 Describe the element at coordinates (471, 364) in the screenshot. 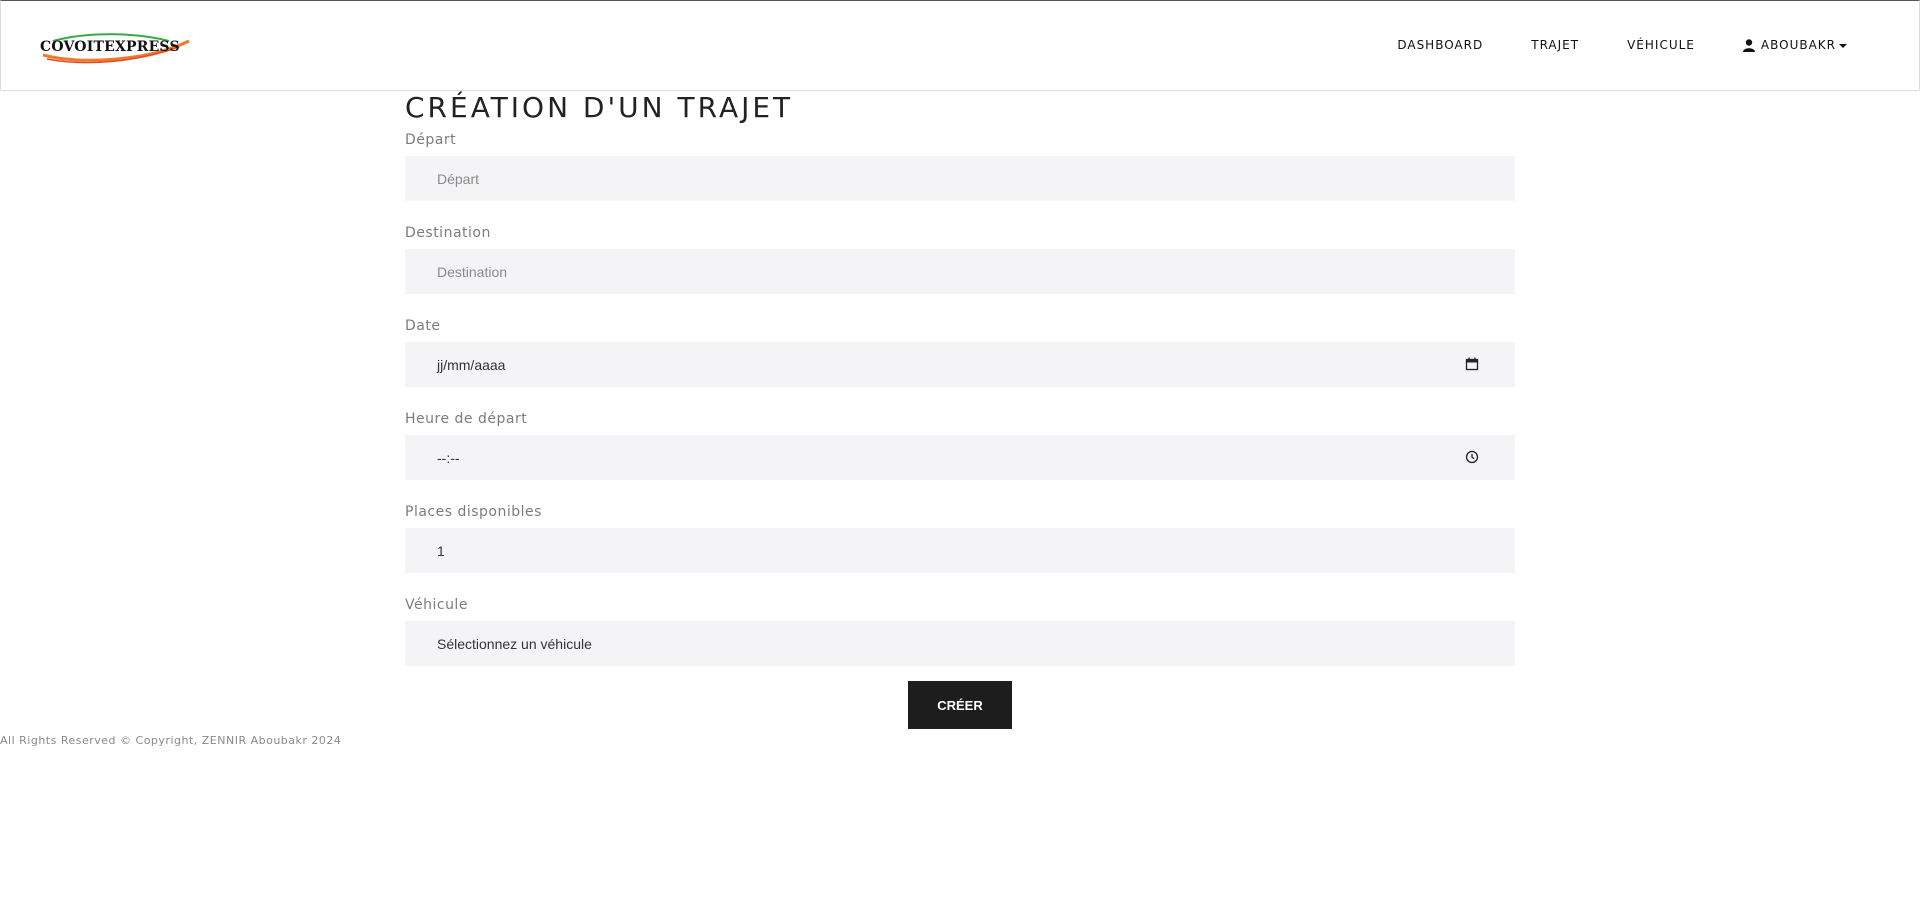

I see `date-placeholder: jj/mm/aaaa` at that location.